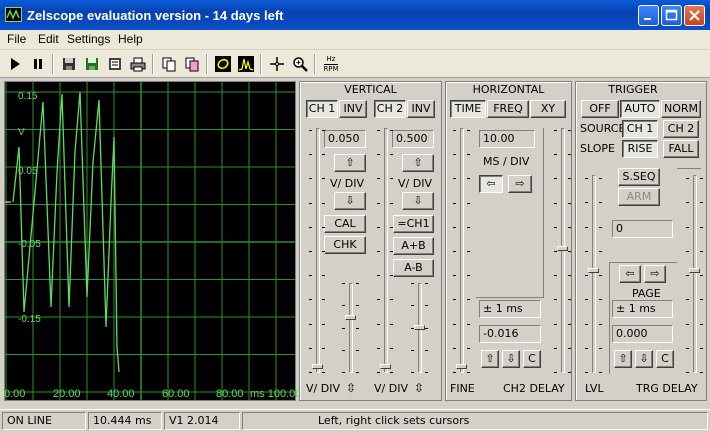 The width and height of the screenshot is (710, 433). I want to click on maximize-button, so click(671, 15).